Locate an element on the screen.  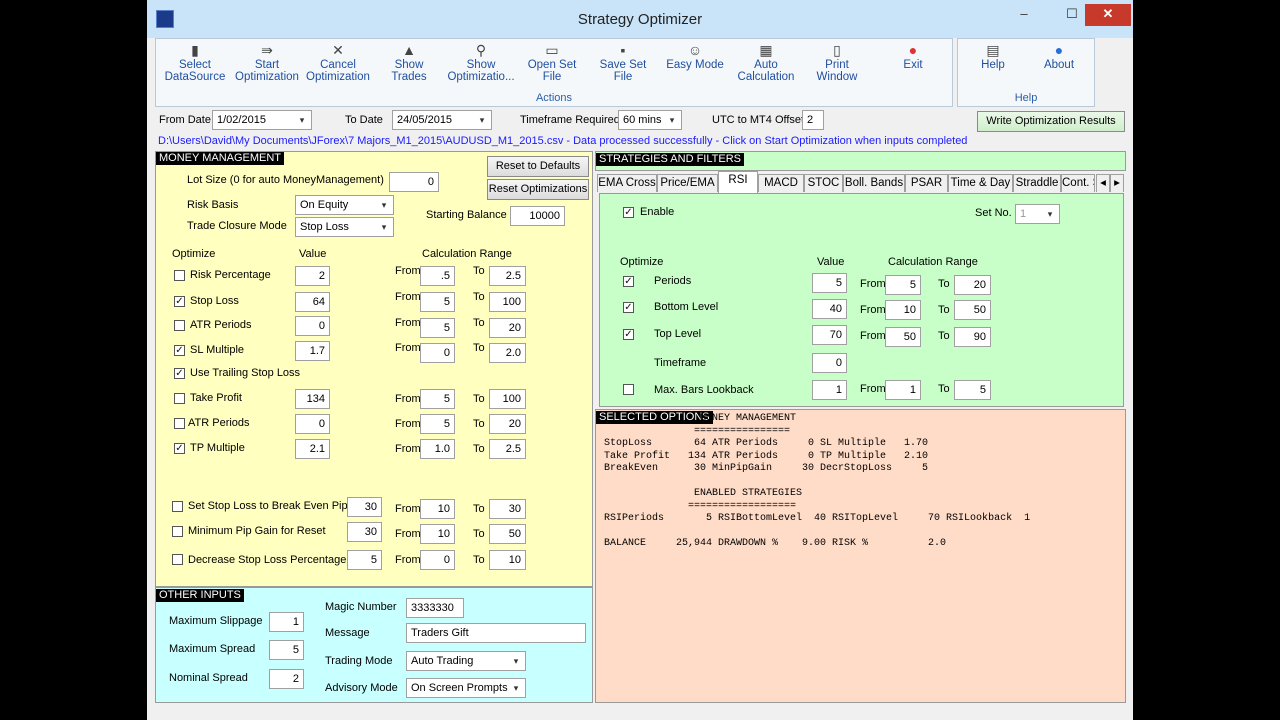
starting-balance-input: 10000 is located at coordinates (537, 216).